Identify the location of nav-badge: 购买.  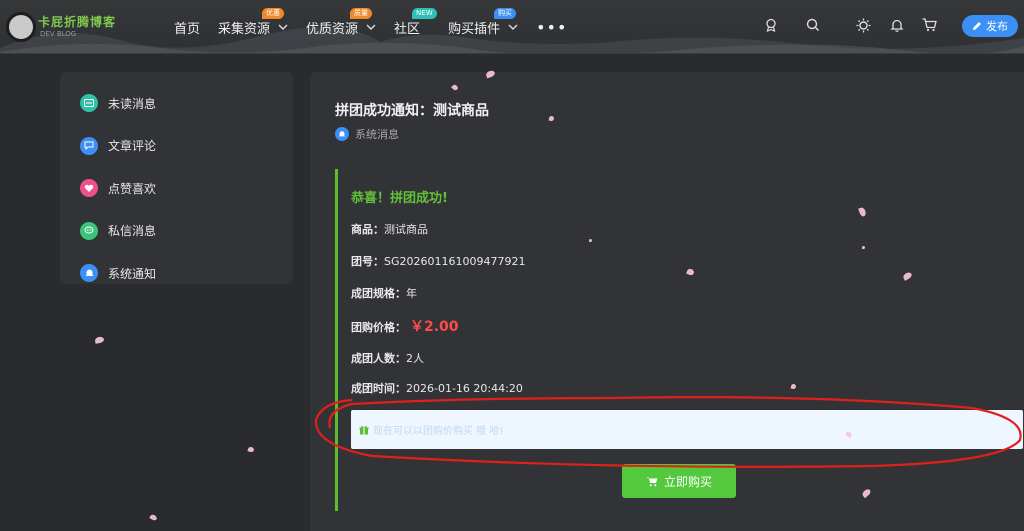
(505, 13).